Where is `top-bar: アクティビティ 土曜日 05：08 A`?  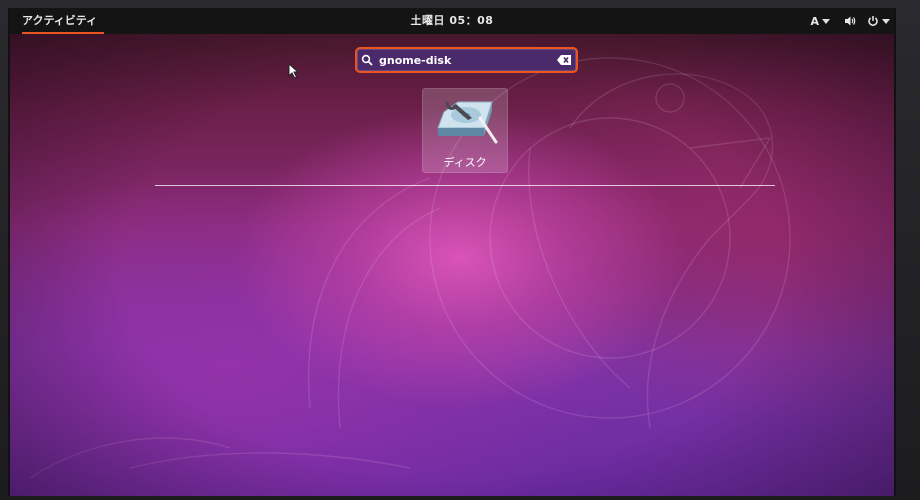
top-bar: アクティビティ 土曜日 05：08 A is located at coordinates (452, 21).